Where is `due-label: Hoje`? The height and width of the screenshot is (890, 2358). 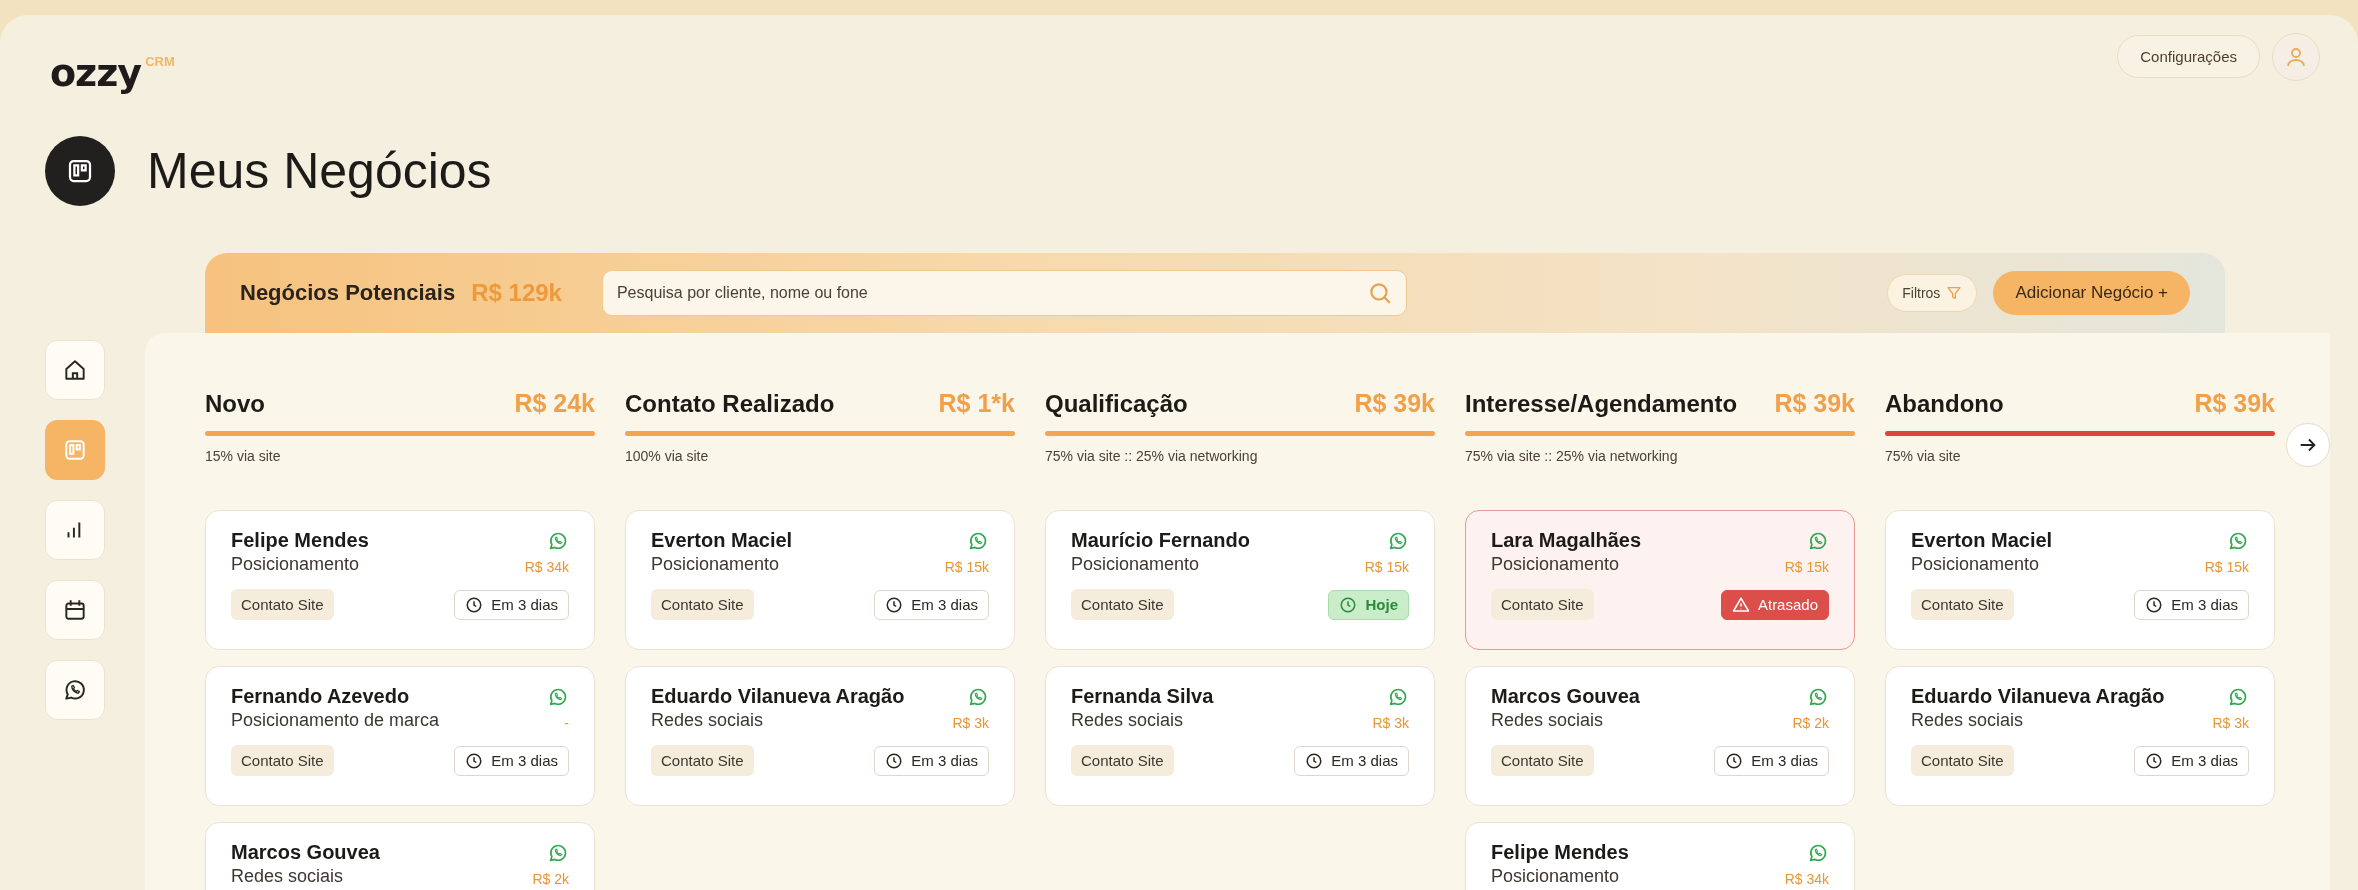
due-label: Hoje is located at coordinates (1381, 604).